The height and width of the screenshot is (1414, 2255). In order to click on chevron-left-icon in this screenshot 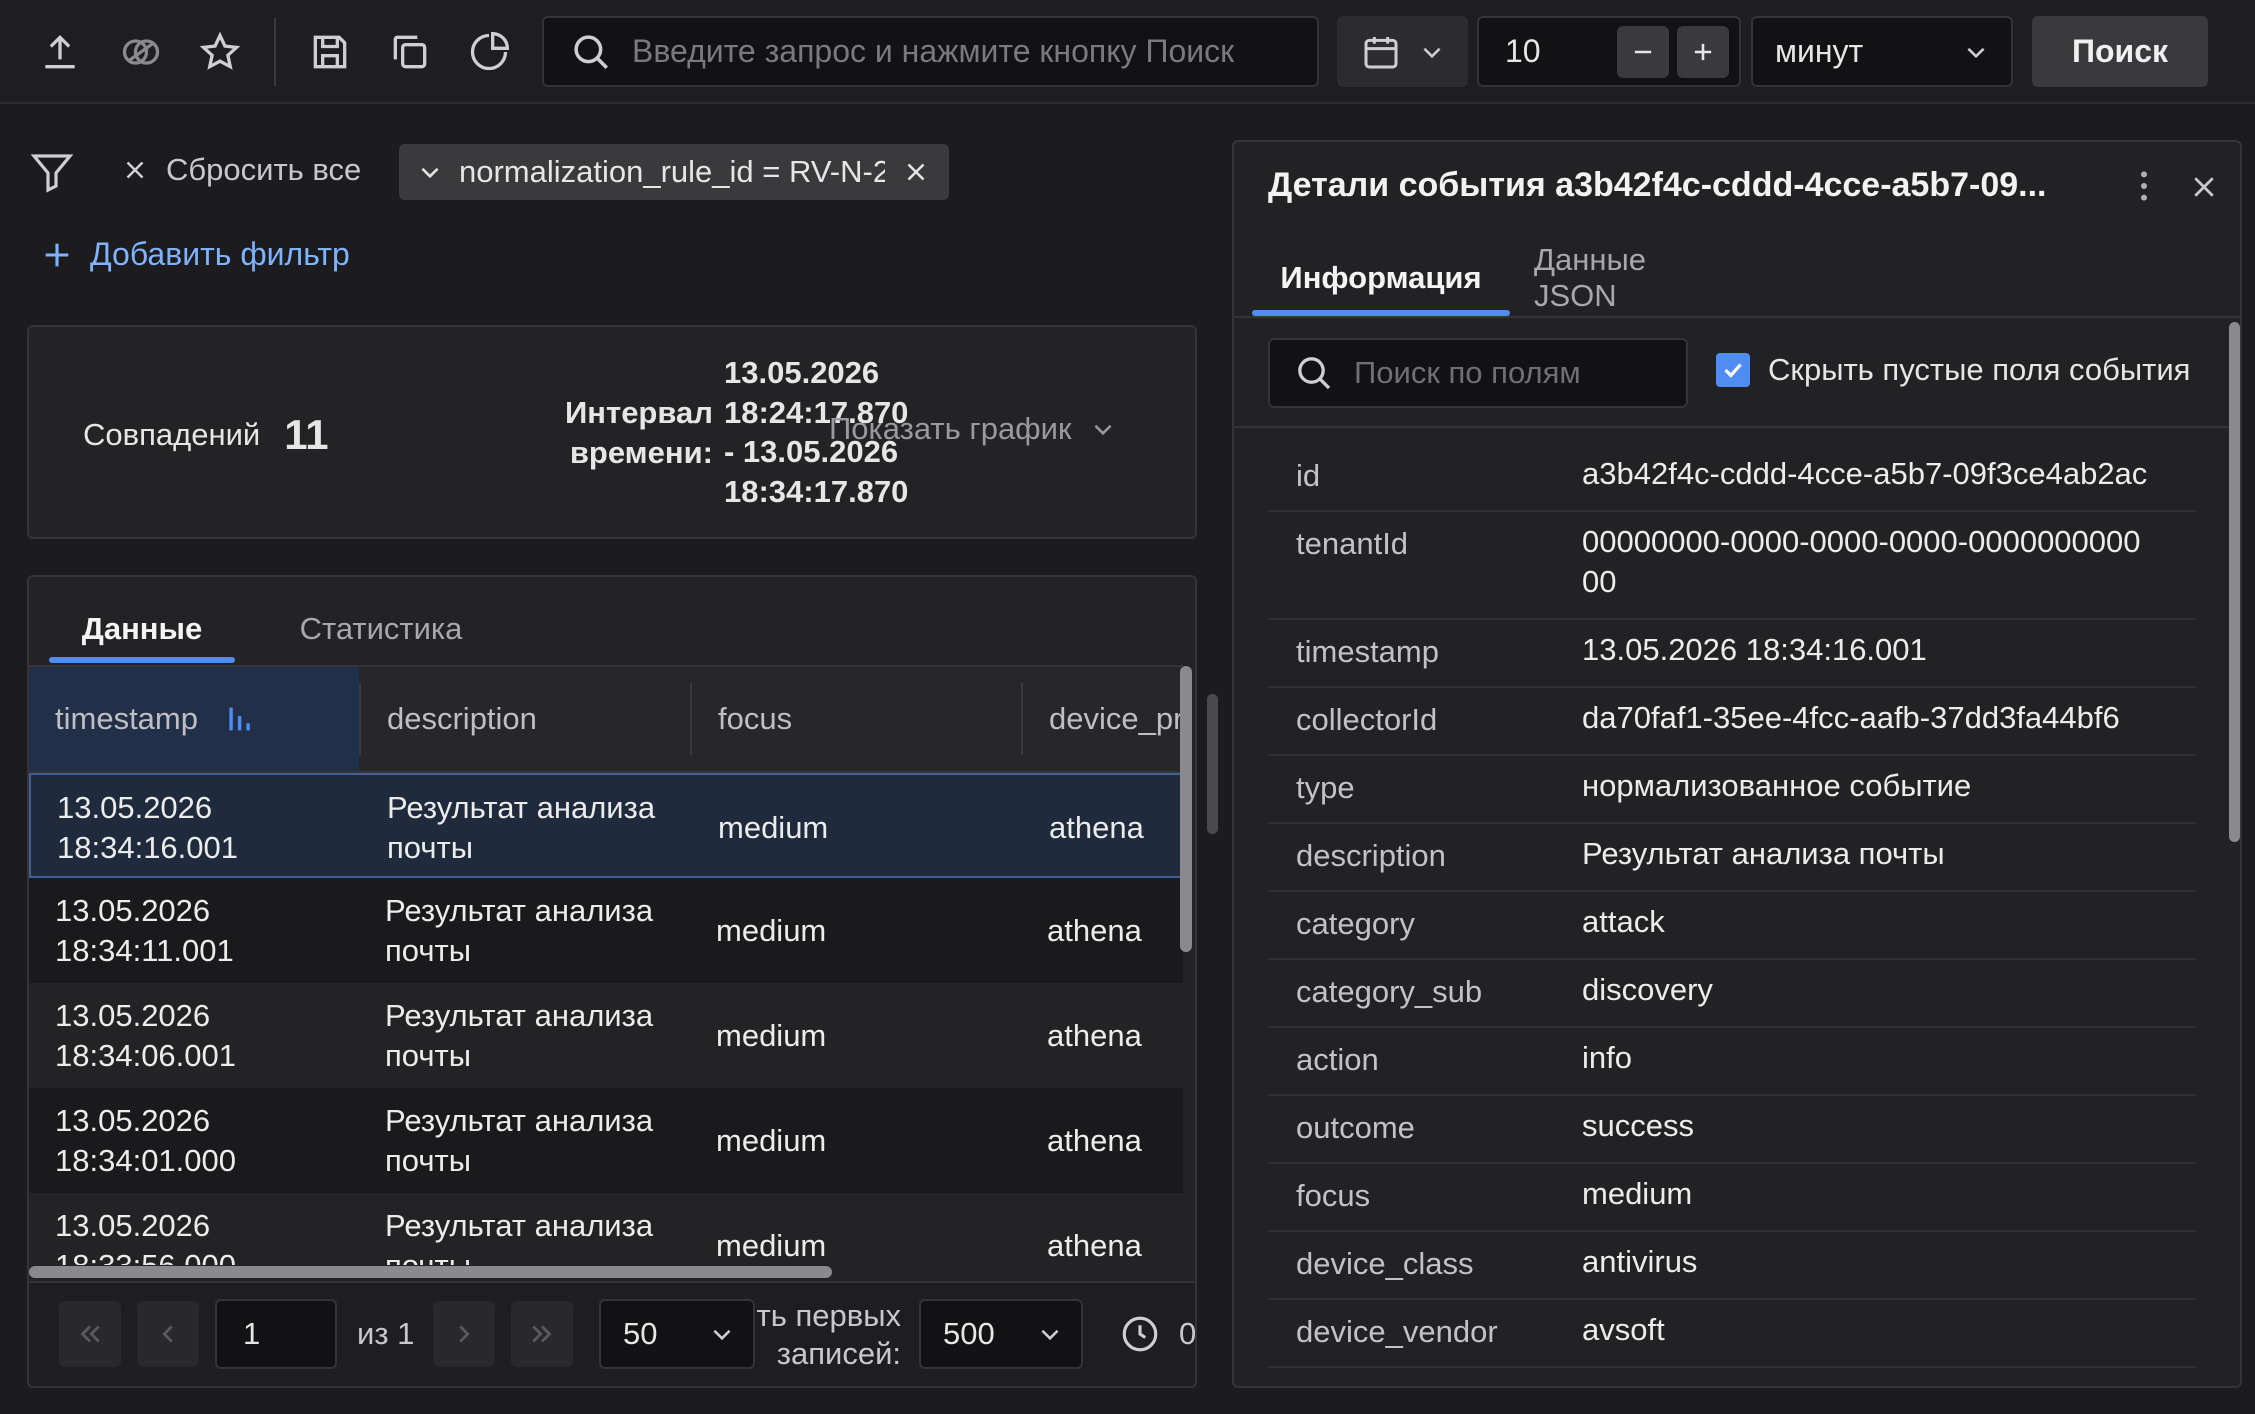, I will do `click(168, 1334)`.